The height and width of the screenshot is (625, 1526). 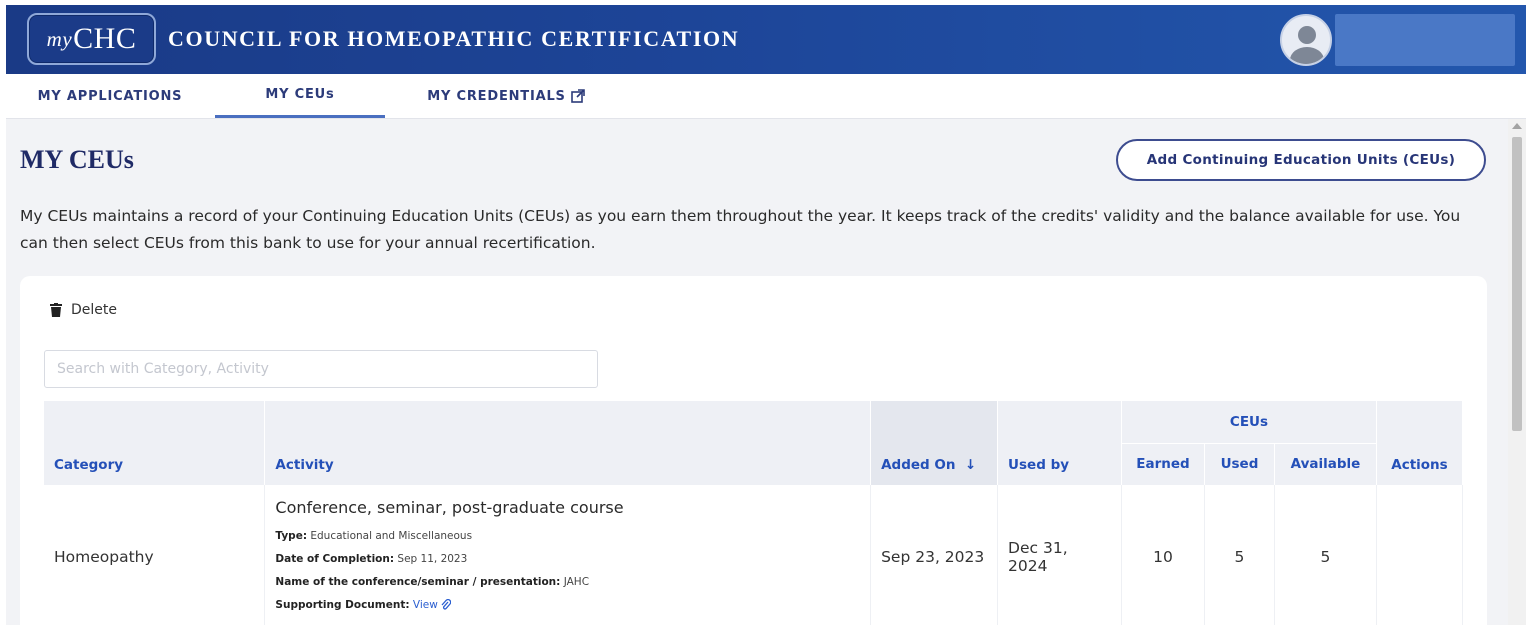 What do you see at coordinates (934, 443) in the screenshot?
I see `column-header-added-on: Added On ↓` at bounding box center [934, 443].